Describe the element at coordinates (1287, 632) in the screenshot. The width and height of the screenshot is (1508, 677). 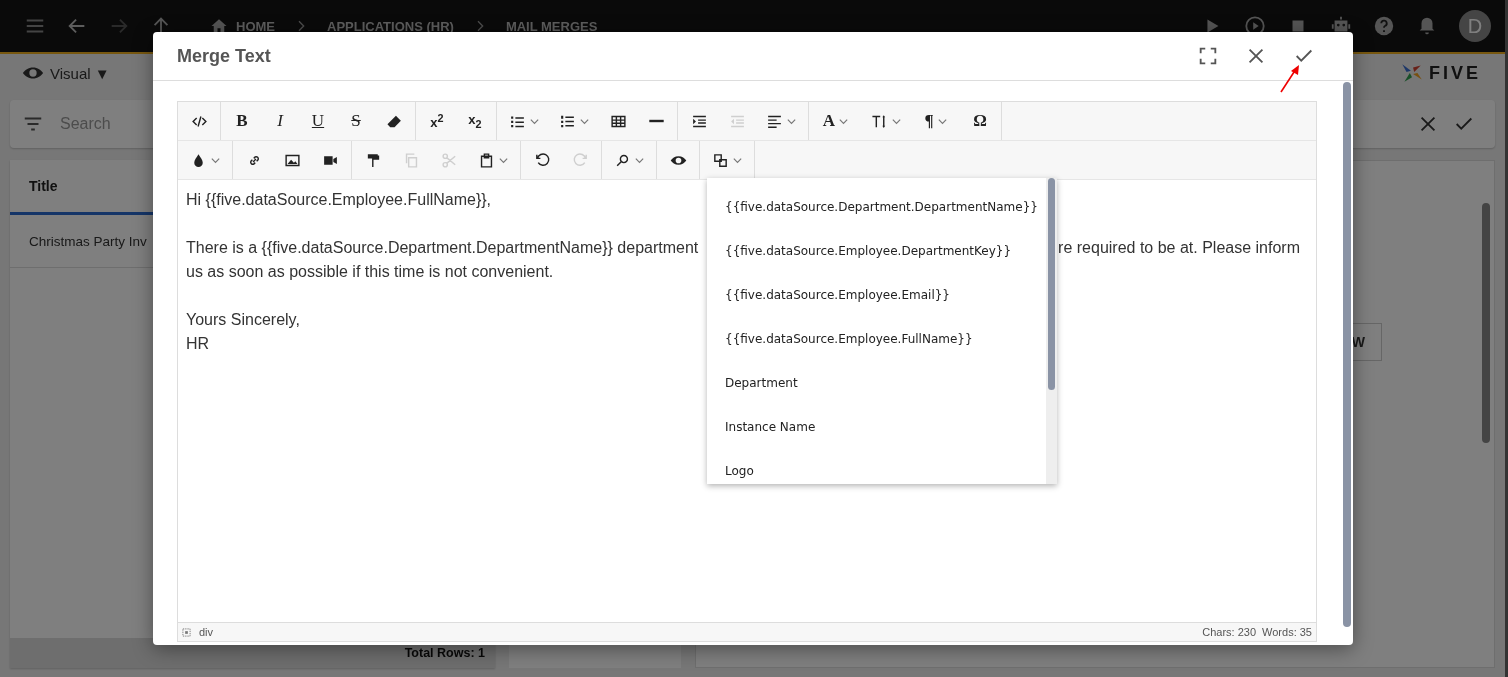
I see `word-count: Words: 35` at that location.